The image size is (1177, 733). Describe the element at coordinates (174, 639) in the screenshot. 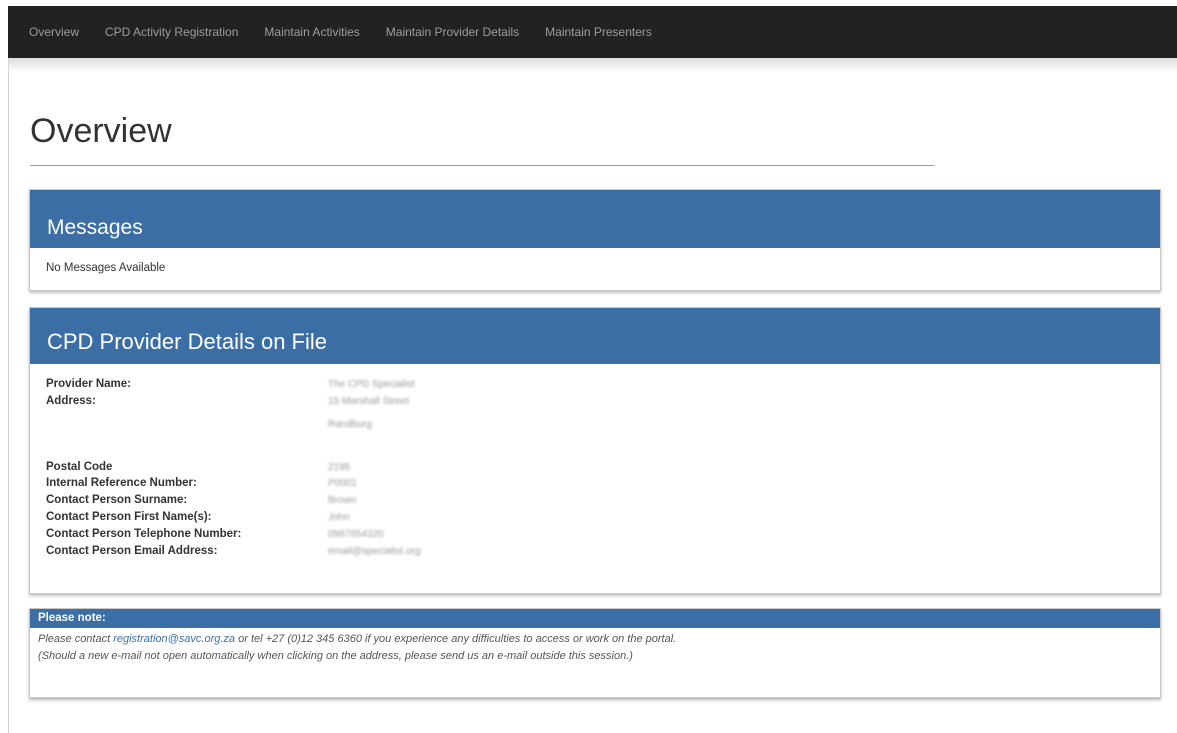

I see `registration-email-link: registration@savc.org.za` at that location.